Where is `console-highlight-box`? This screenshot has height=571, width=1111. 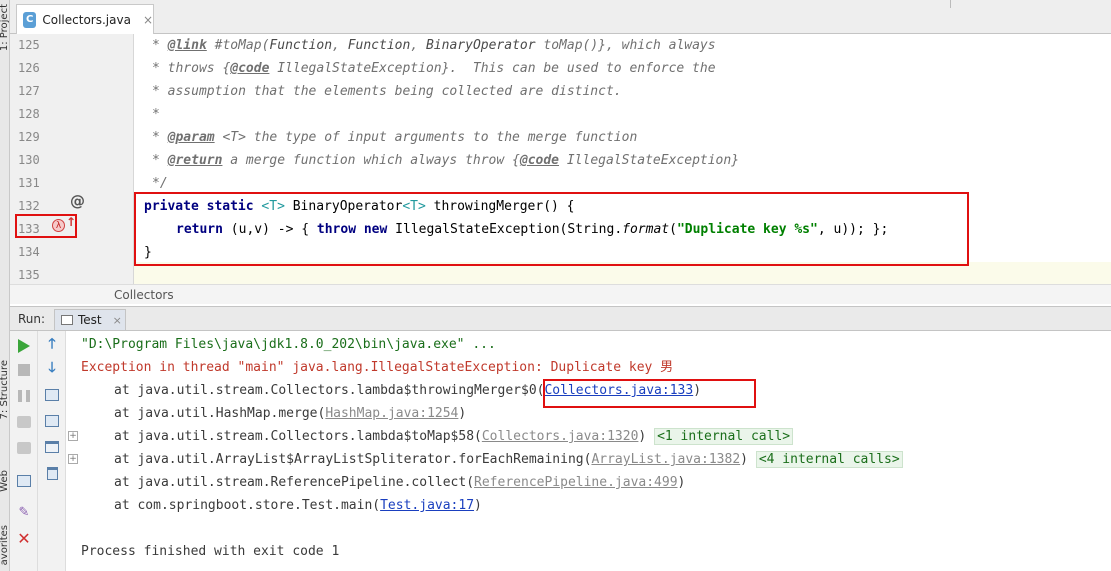 console-highlight-box is located at coordinates (649, 393).